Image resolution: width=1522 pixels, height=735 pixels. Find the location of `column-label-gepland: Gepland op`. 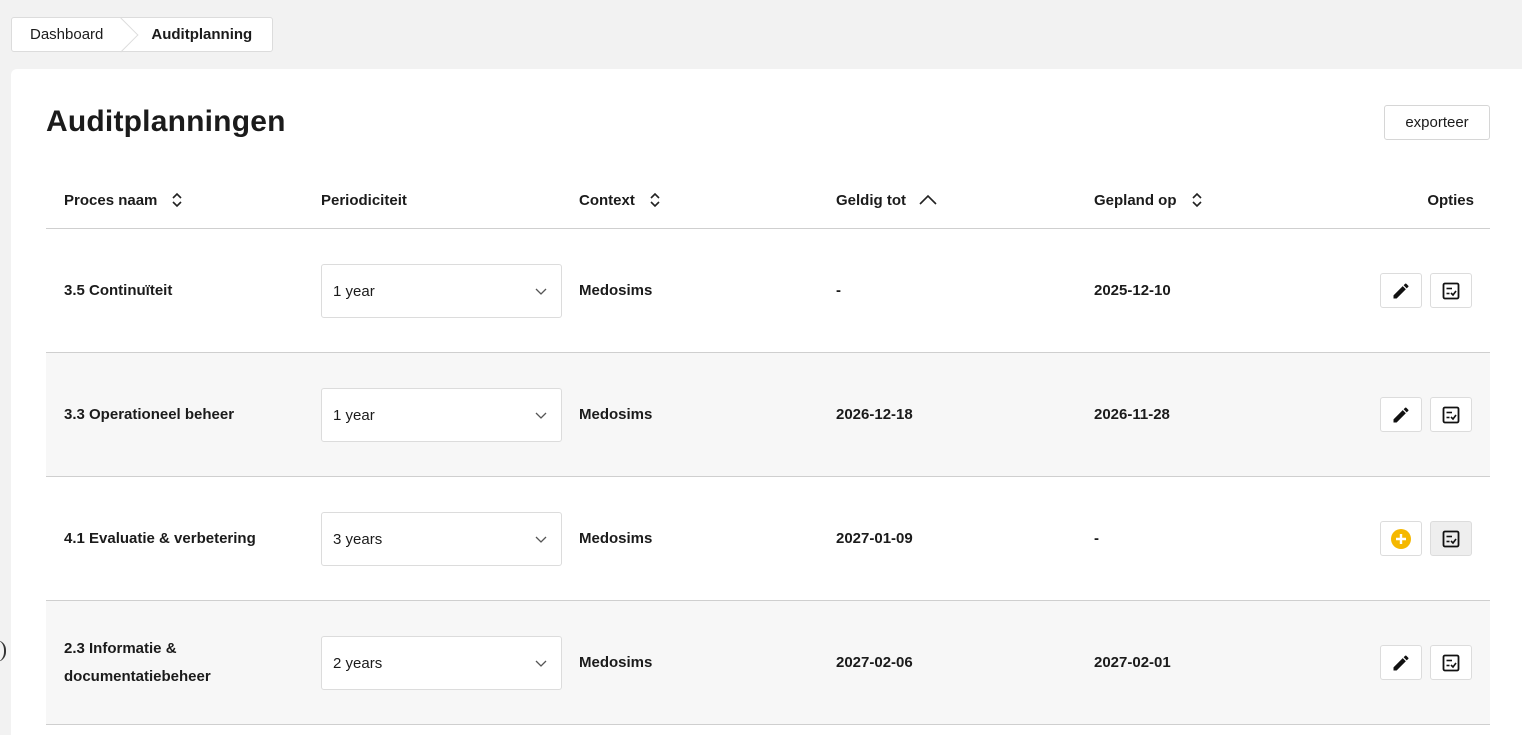

column-label-gepland: Gepland op is located at coordinates (1135, 200).